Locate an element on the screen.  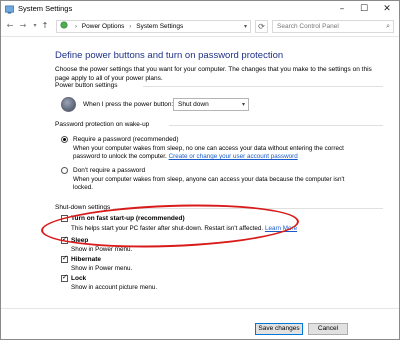
search-icon: ⌕ is located at coordinates (388, 26).